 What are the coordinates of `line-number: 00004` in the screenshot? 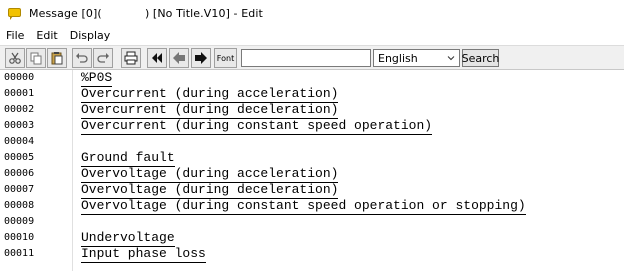 It's located at (19, 141).